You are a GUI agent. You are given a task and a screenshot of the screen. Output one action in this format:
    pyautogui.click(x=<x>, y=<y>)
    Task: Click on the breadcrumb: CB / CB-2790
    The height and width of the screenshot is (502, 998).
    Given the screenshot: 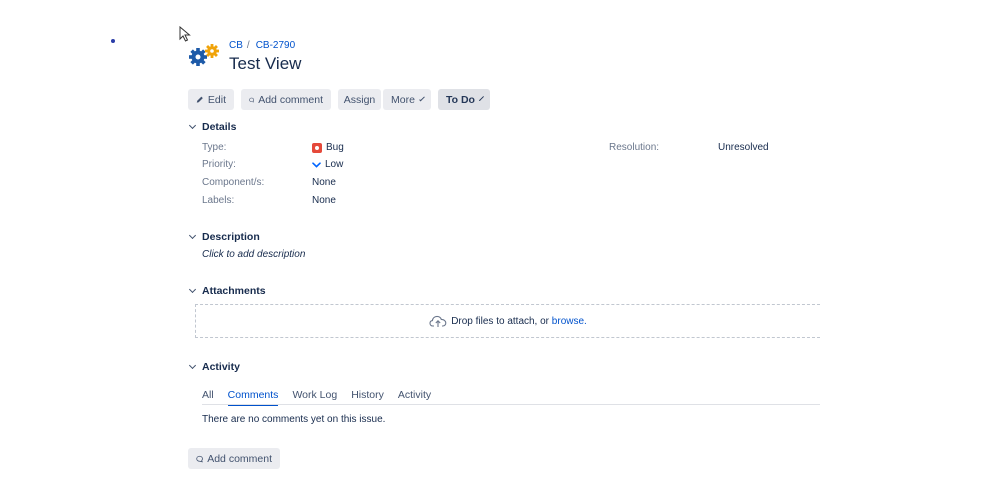 What is the action you would take?
    pyautogui.click(x=262, y=45)
    